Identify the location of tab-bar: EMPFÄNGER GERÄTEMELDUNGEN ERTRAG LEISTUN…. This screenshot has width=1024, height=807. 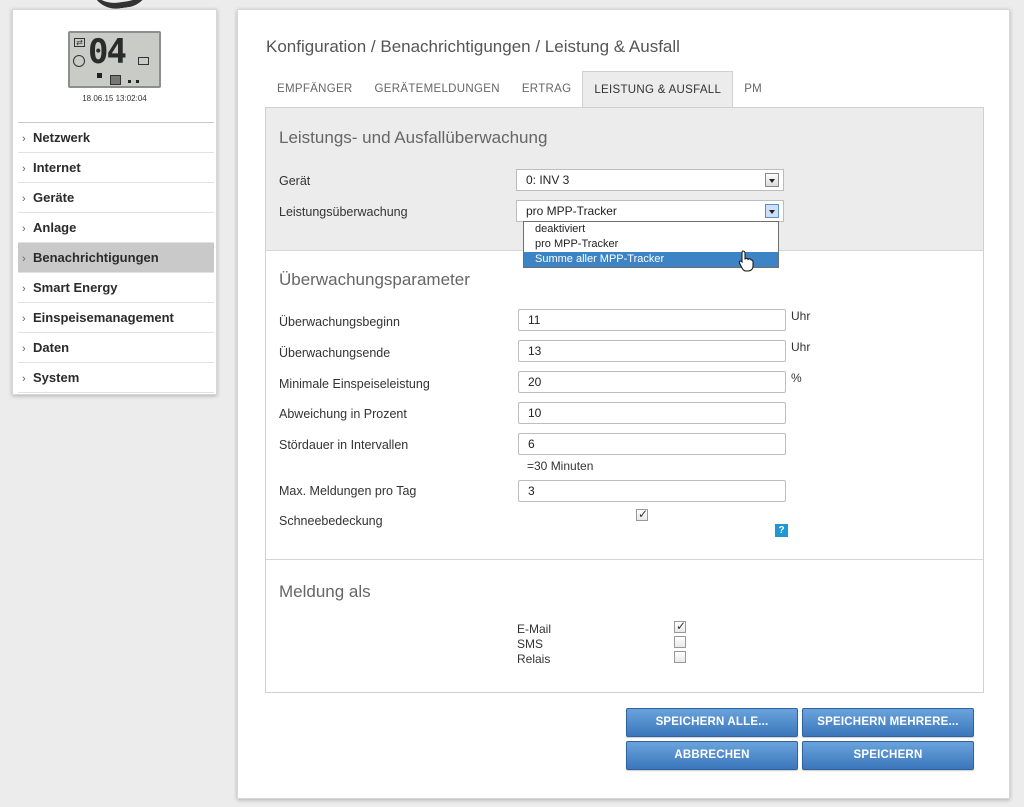
(519, 89).